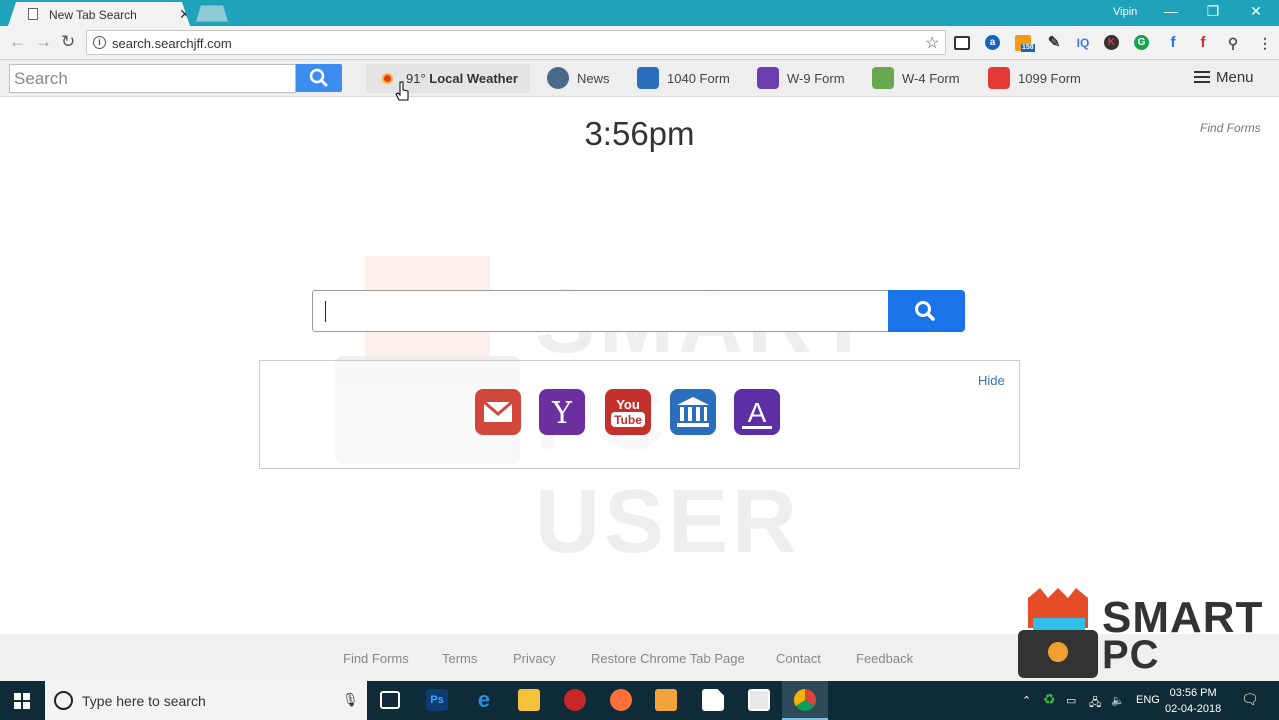 Image resolution: width=1279 pixels, height=720 pixels. I want to click on bank-icon, so click(693, 412).